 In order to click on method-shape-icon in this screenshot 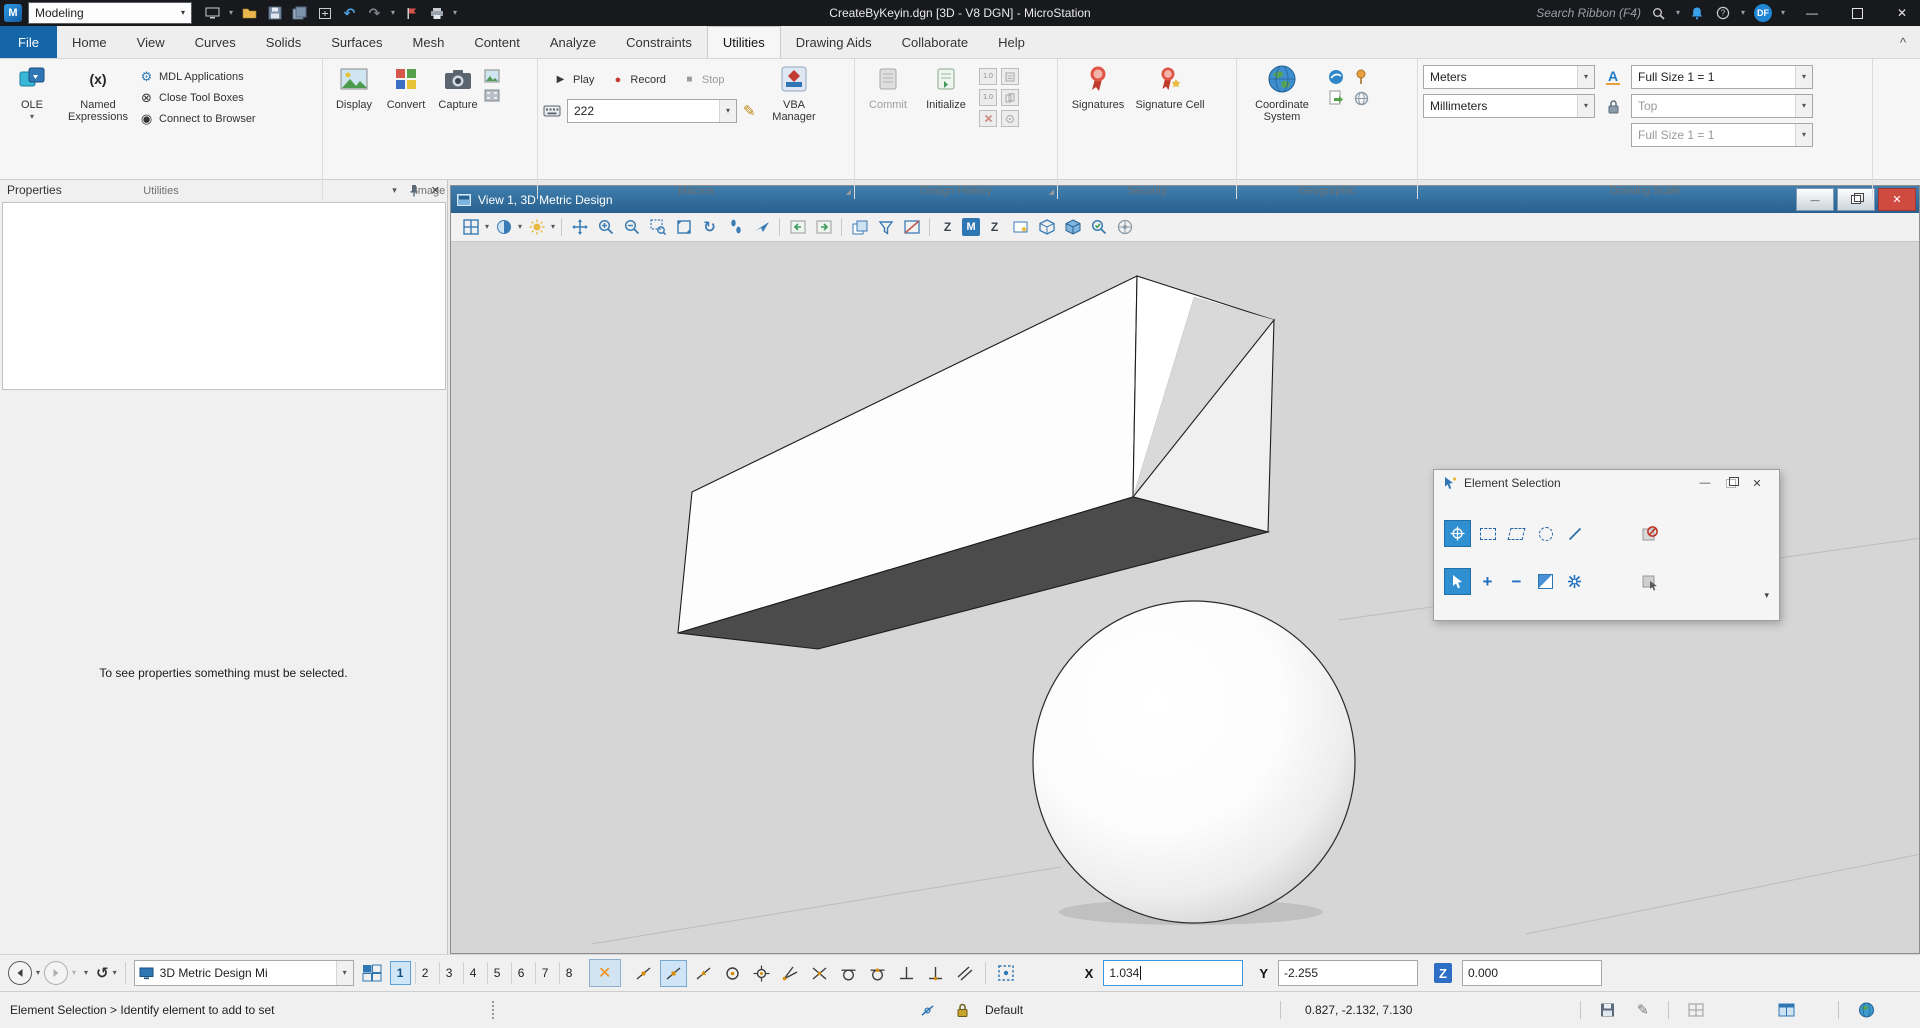, I will do `click(1516, 533)`.